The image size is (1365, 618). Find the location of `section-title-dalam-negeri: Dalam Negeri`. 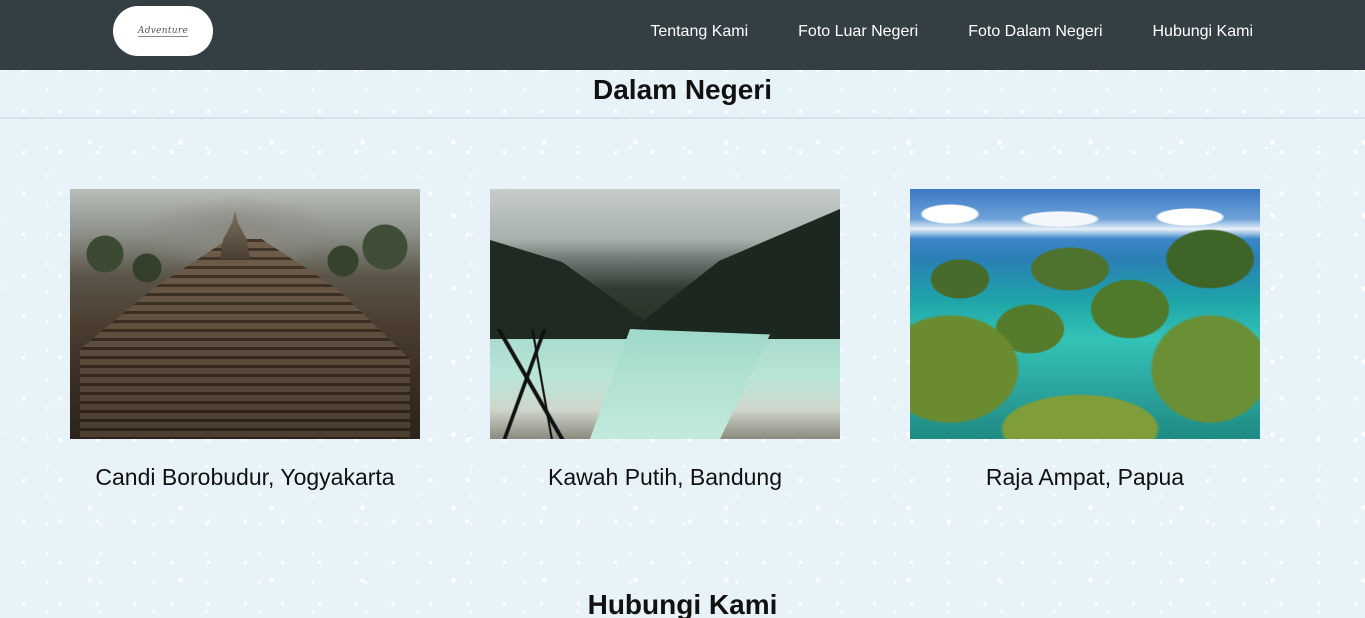

section-title-dalam-negeri: Dalam Negeri is located at coordinates (682, 89).